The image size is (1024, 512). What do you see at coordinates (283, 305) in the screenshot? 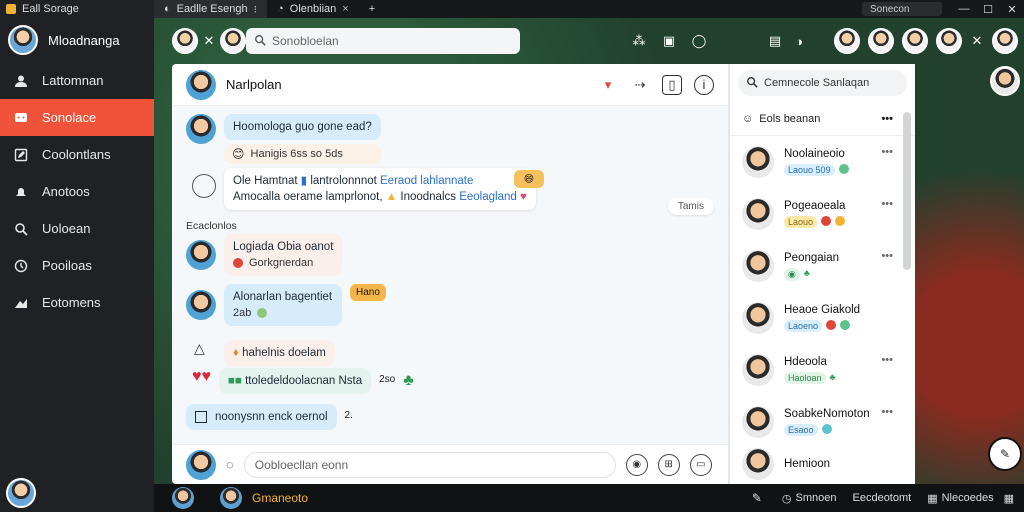
I see `message-bubble: Alonarlan bagentiet 2ab` at bounding box center [283, 305].